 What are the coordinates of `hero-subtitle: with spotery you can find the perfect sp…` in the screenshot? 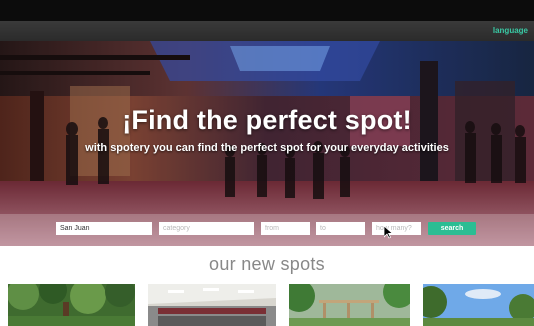 It's located at (267, 148).